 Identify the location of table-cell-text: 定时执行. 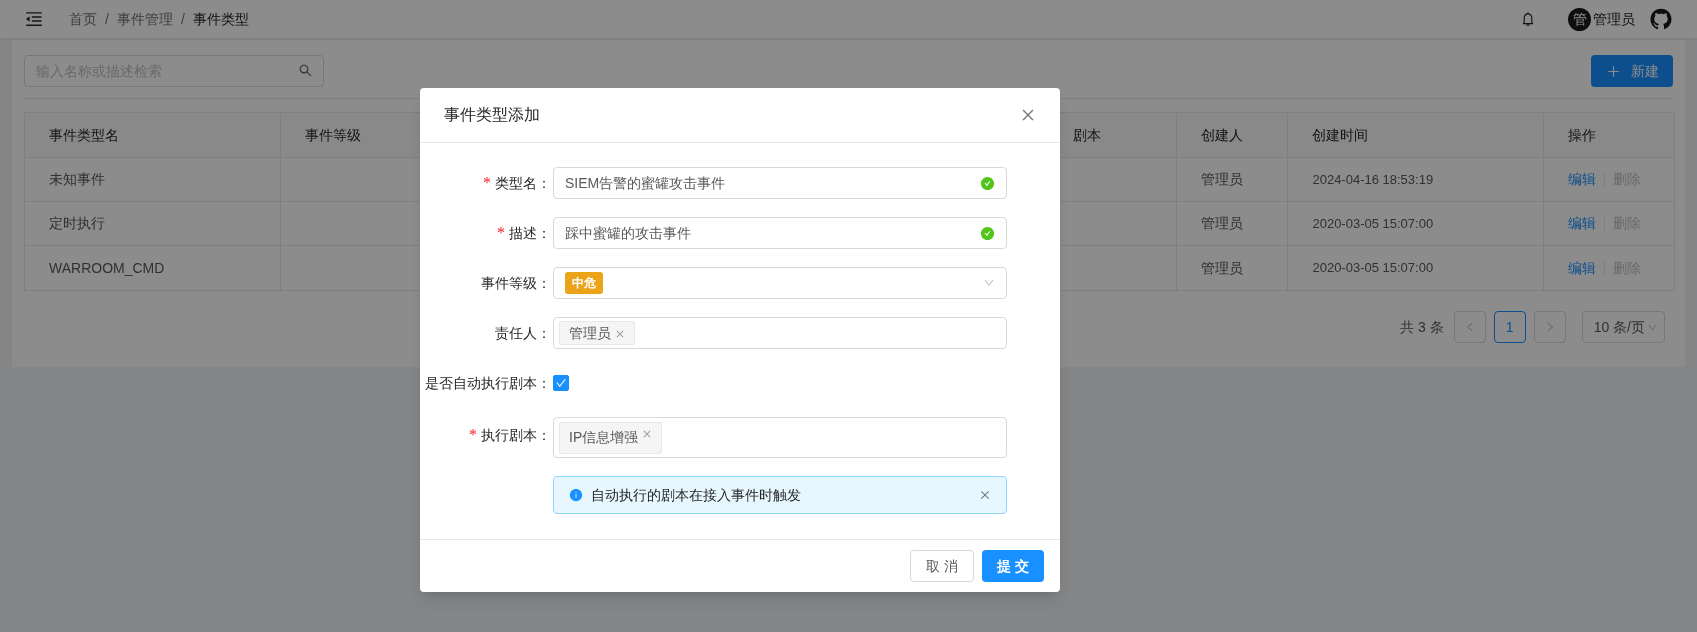
(77, 223).